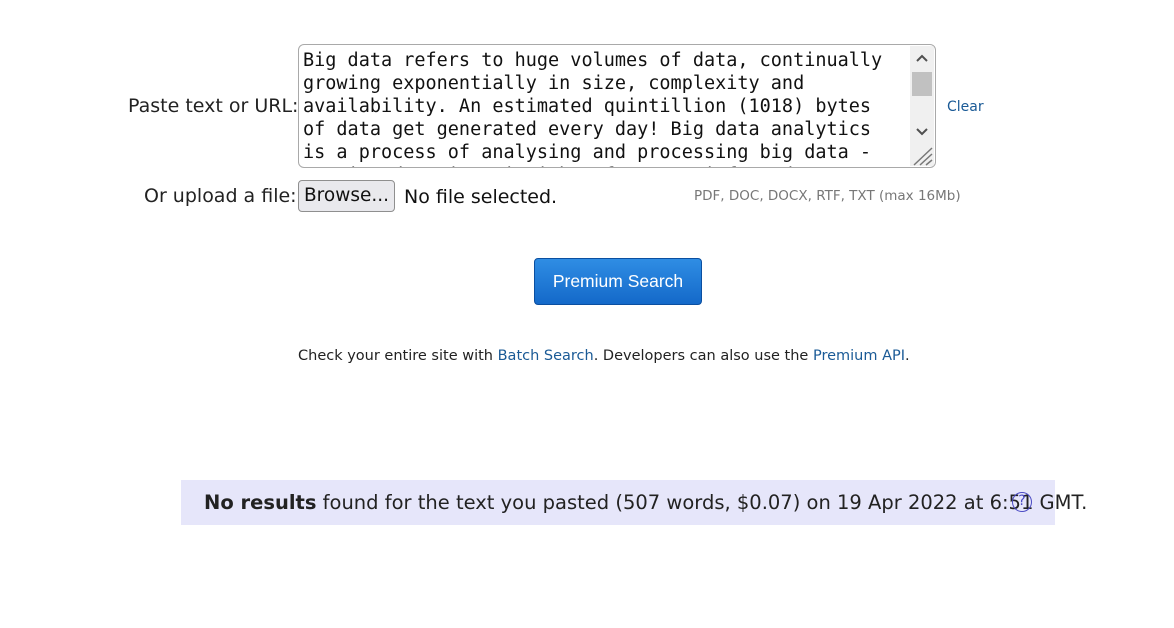  I want to click on chevron-up-icon, so click(922, 58).